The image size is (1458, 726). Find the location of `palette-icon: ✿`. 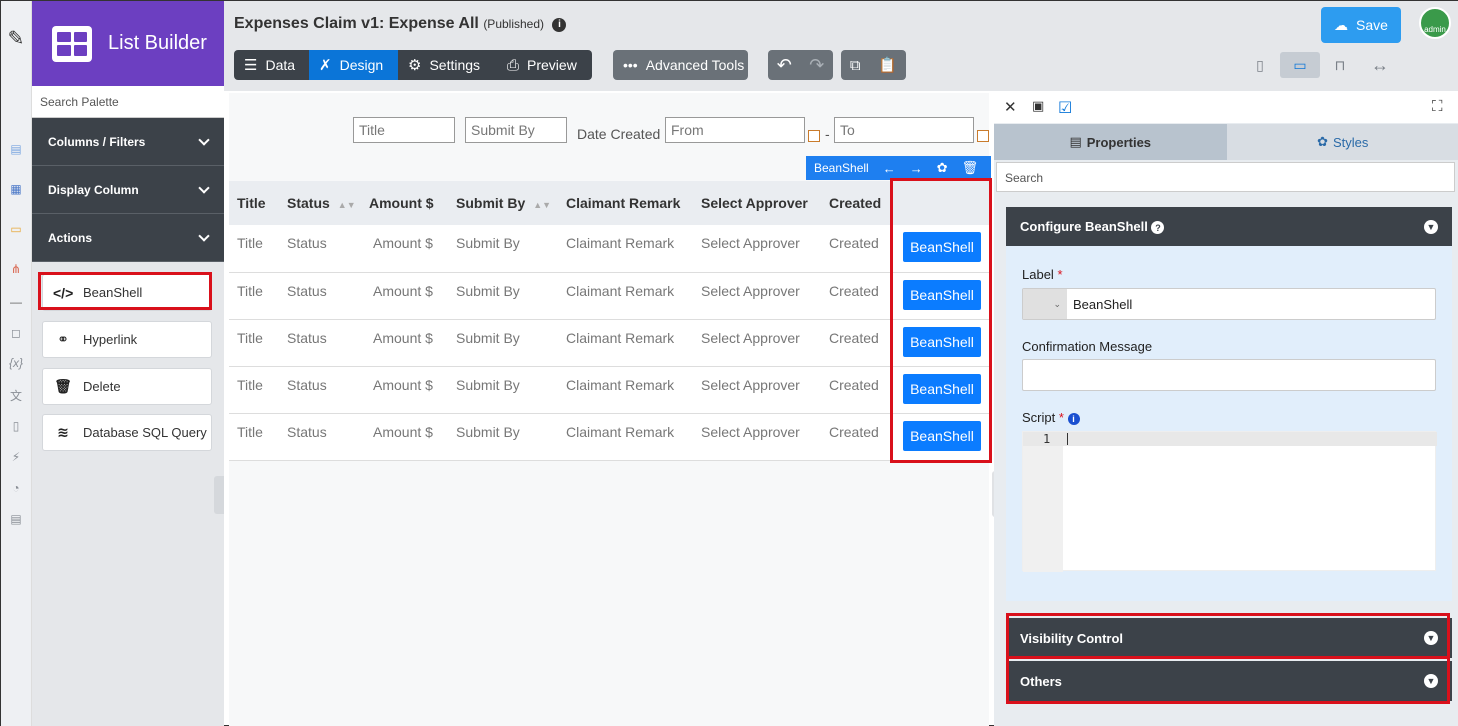

palette-icon: ✿ is located at coordinates (942, 168).